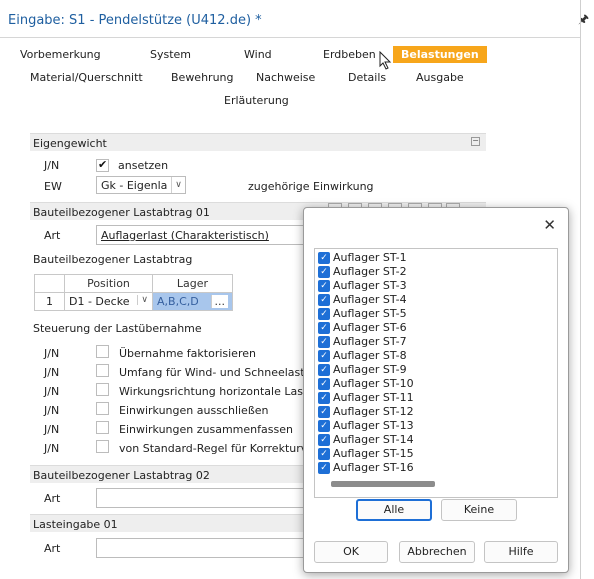 The height and width of the screenshot is (579, 594). What do you see at coordinates (370, 341) in the screenshot?
I see `list-item-label: Auflager ST-7` at bounding box center [370, 341].